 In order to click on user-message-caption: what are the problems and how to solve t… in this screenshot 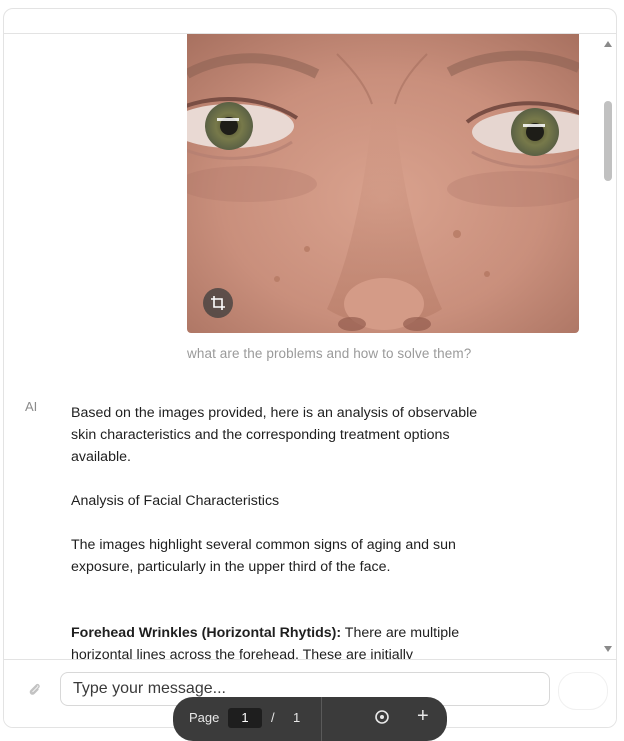, I will do `click(329, 353)`.